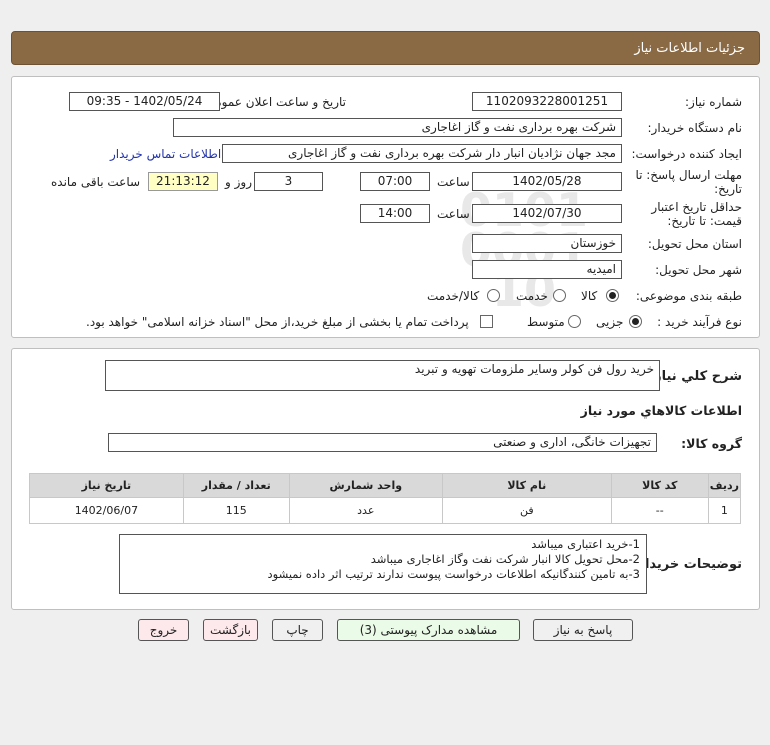 This screenshot has width=770, height=745. What do you see at coordinates (704, 221) in the screenshot?
I see `validity-label-2: قیمت: تا تاریخ:` at bounding box center [704, 221].